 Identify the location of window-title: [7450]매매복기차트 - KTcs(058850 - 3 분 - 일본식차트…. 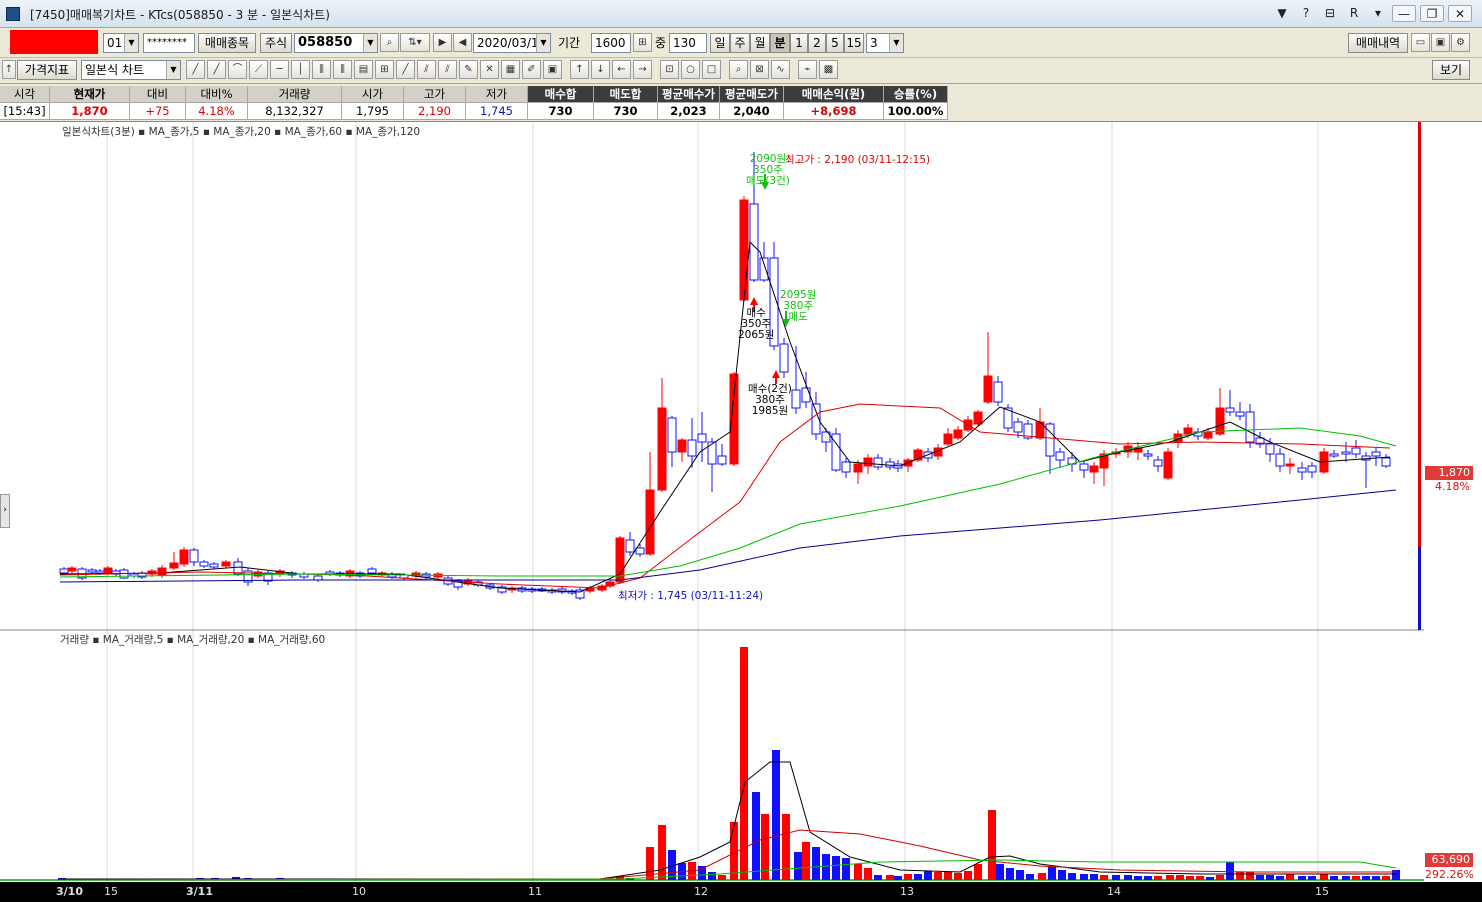
(180, 15).